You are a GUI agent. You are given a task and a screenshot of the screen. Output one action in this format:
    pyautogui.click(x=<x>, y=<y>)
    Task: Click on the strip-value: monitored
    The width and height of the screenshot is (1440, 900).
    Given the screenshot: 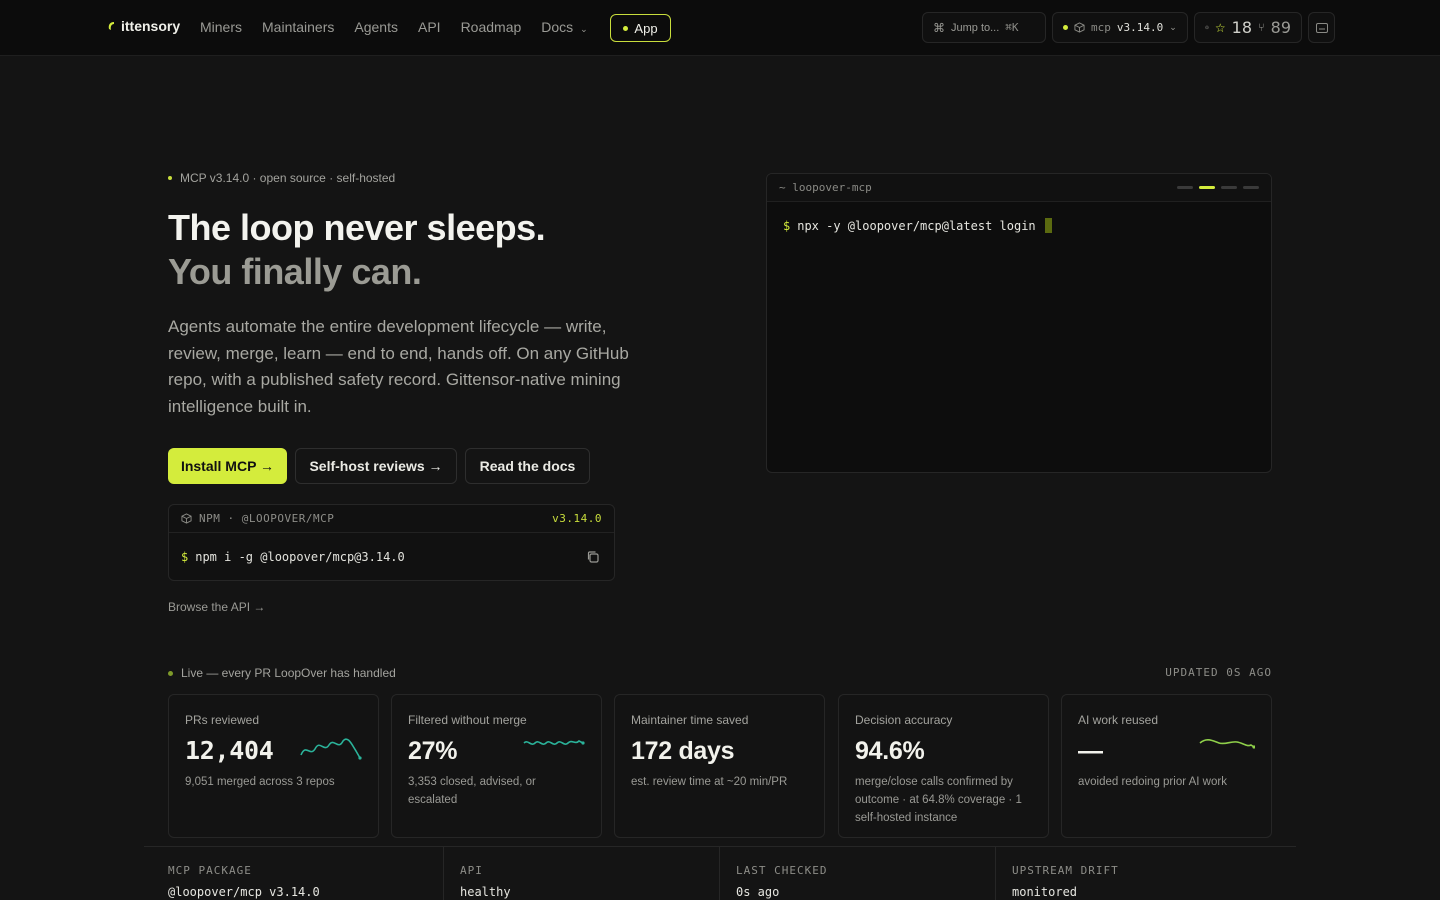 What is the action you would take?
    pyautogui.click(x=1045, y=892)
    